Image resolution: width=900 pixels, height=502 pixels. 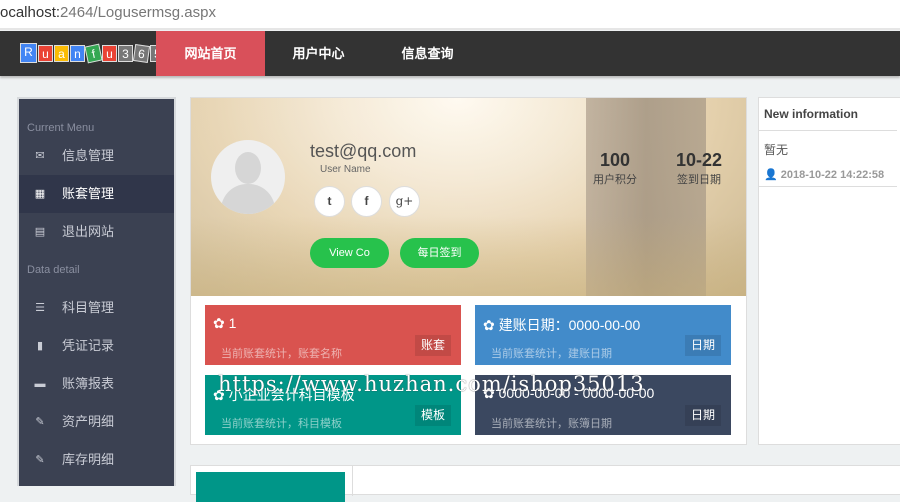 What do you see at coordinates (61, 128) in the screenshot?
I see `sidebar-section-title: Current Menu` at bounding box center [61, 128].